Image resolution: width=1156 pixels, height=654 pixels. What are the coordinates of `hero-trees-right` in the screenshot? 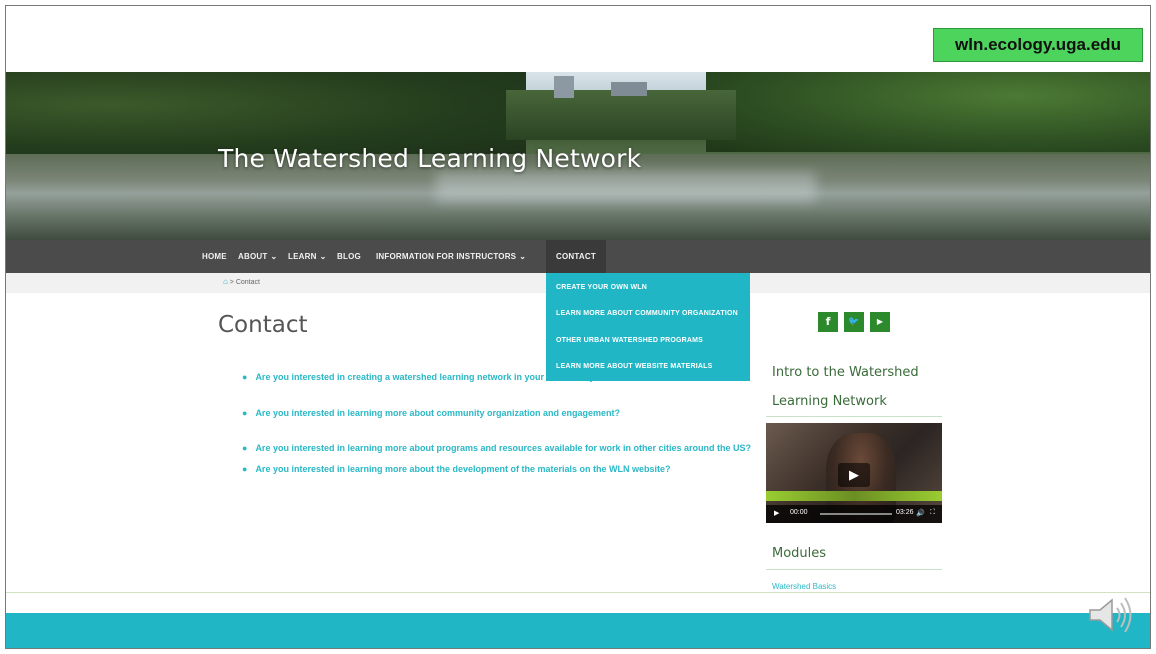 It's located at (928, 112).